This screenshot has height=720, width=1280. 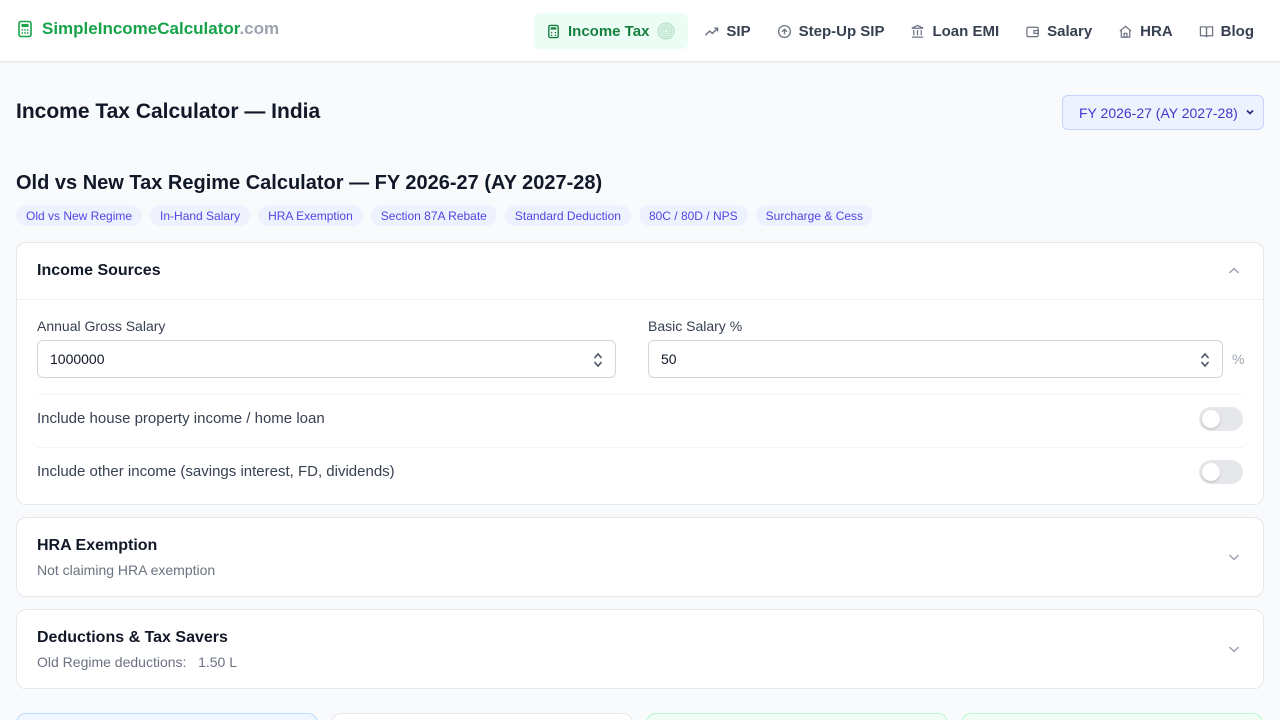 I want to click on card-subtitle: Old Regime deductions: 1.50 L, so click(x=137, y=662).